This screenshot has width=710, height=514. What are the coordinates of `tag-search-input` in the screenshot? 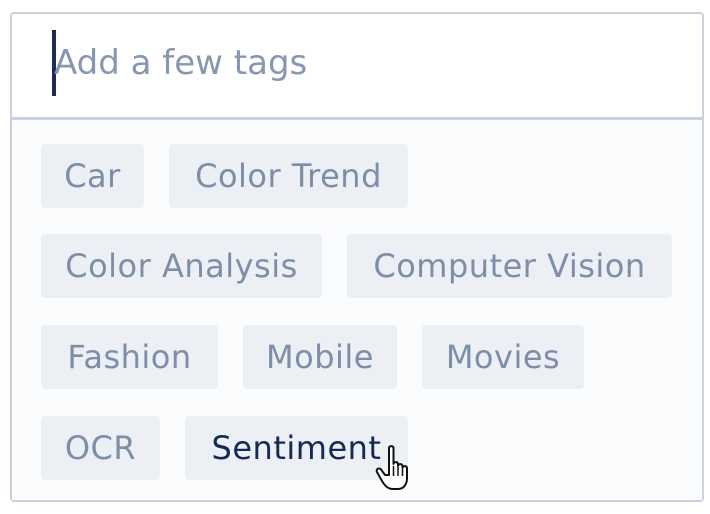 It's located at (364, 63).